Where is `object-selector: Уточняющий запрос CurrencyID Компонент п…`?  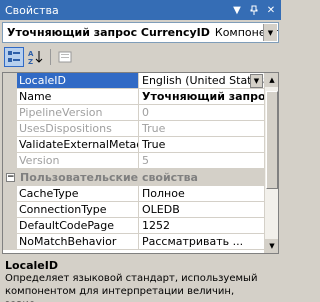 object-selector: Уточняющий запрос CurrencyID Компонент п… is located at coordinates (140, 32).